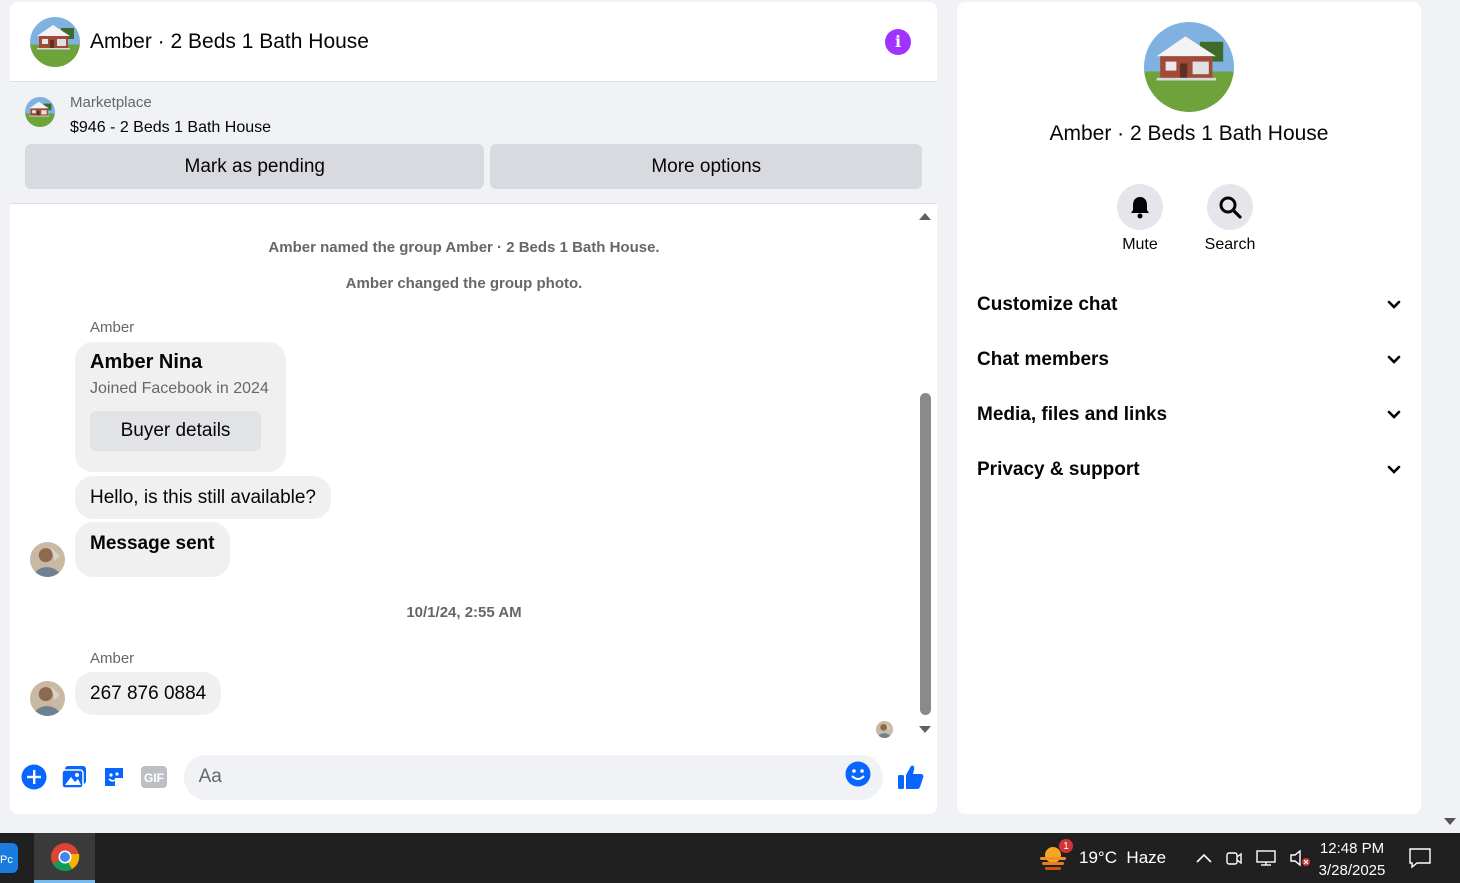 The height and width of the screenshot is (883, 1460). I want to click on chrome-icon, so click(64, 856).